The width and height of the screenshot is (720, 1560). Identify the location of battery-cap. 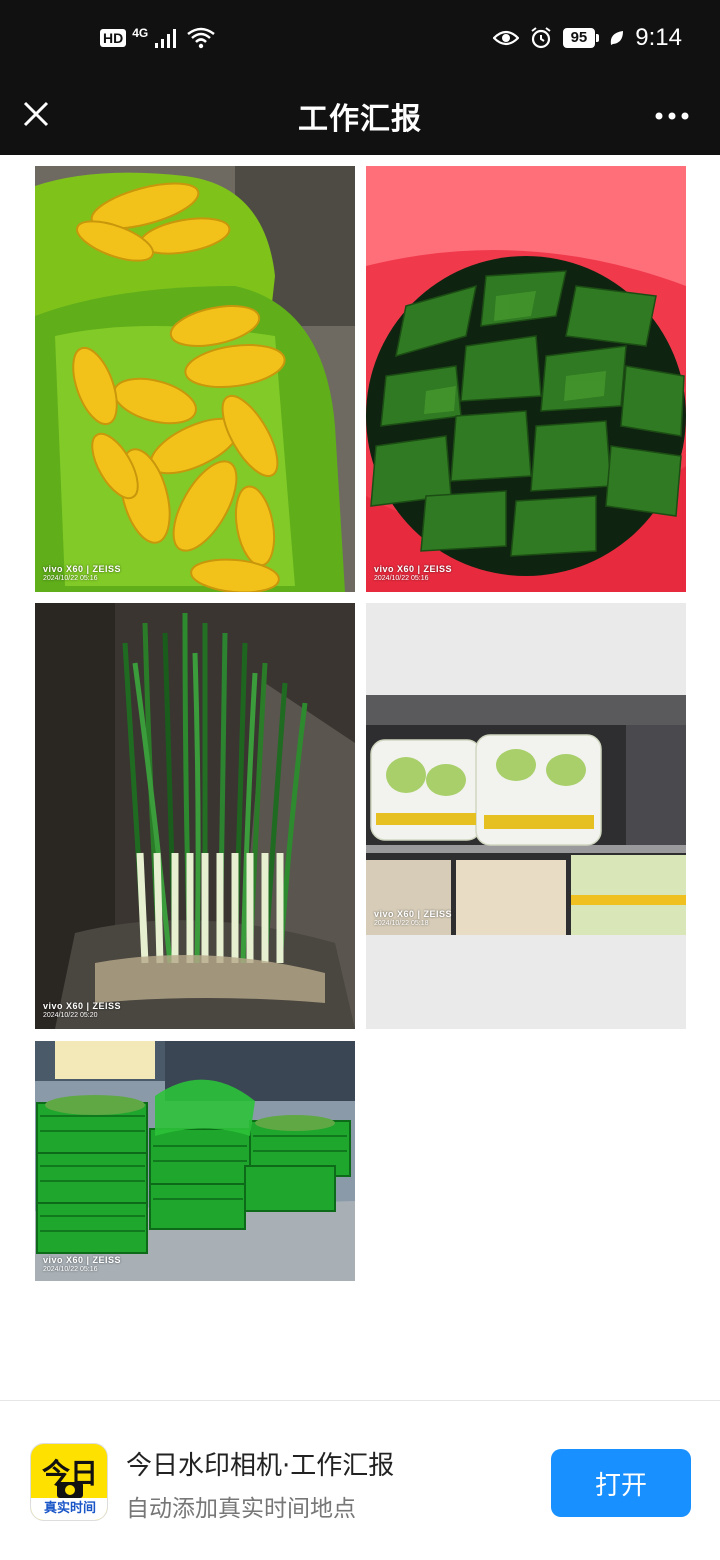
(598, 38).